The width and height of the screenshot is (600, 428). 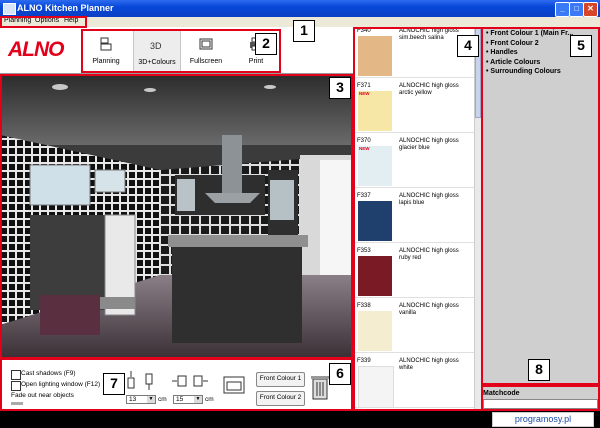 What do you see at coordinates (181, 51) in the screenshot?
I see `annotation-box-toolbar` at bounding box center [181, 51].